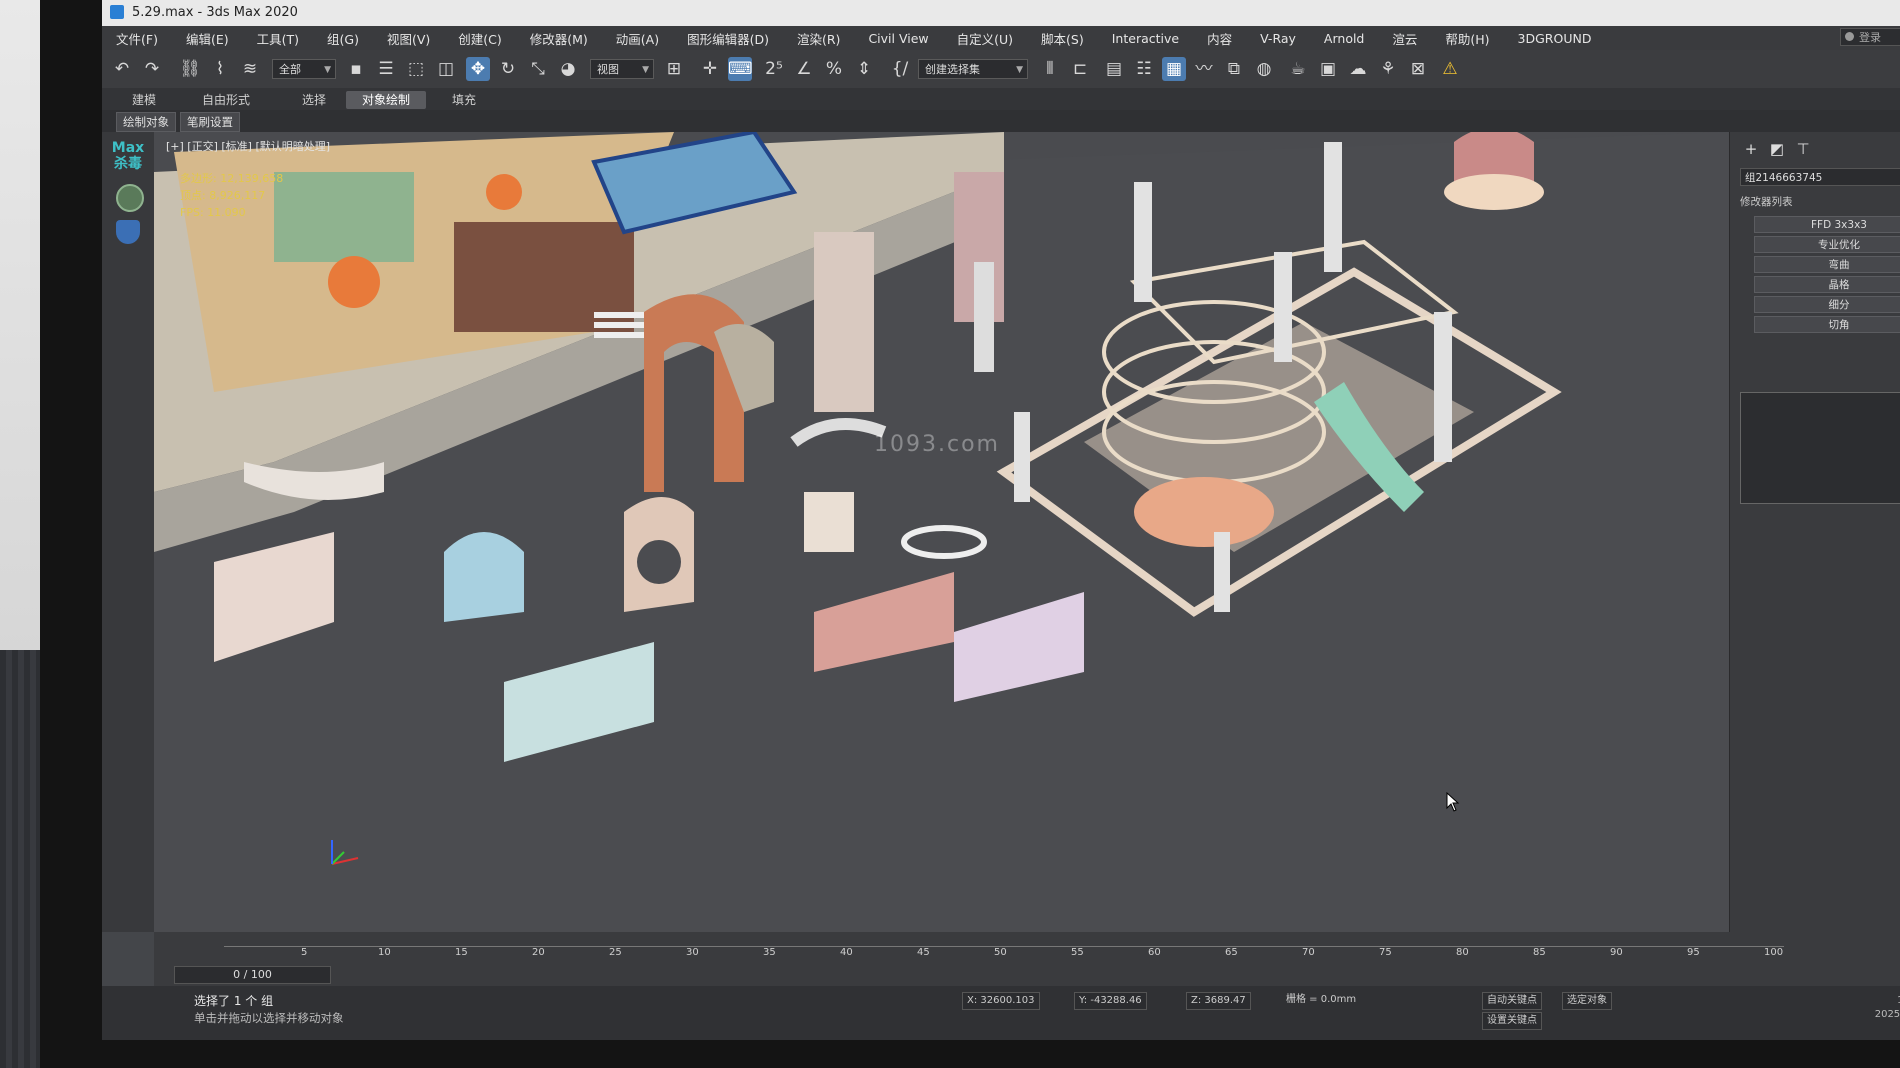  Describe the element at coordinates (1827, 224) in the screenshot. I see `modifier-button: FFD 3x3x3` at that location.